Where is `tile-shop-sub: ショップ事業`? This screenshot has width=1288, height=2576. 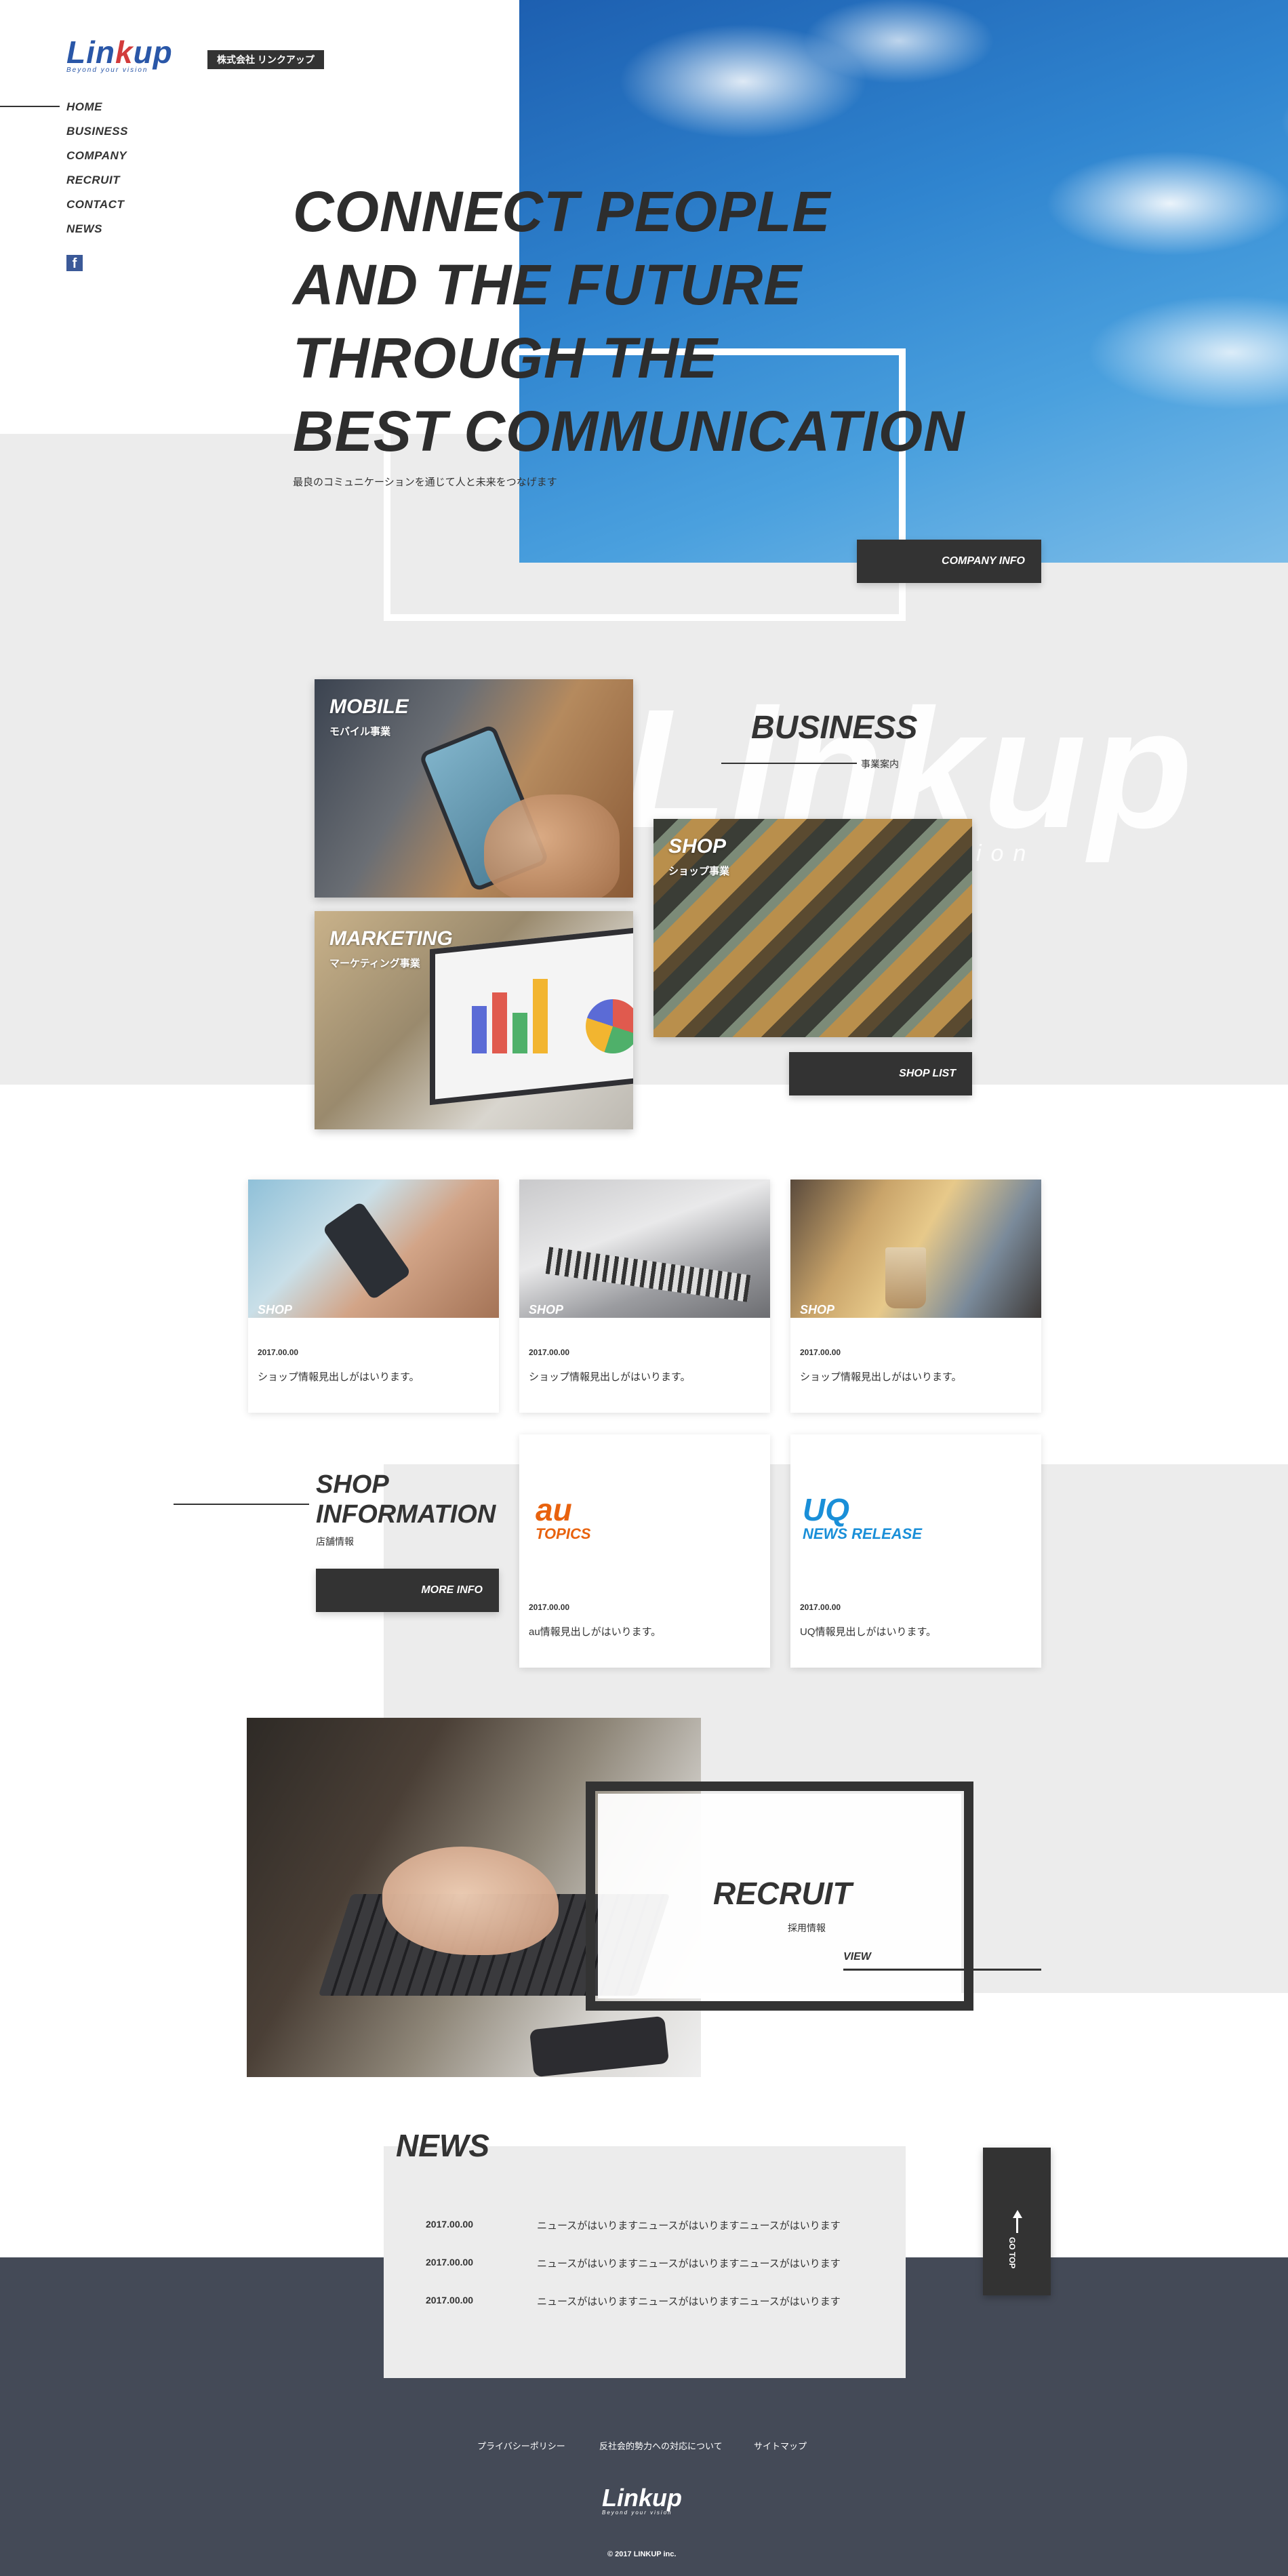 tile-shop-sub: ショップ事業 is located at coordinates (699, 871).